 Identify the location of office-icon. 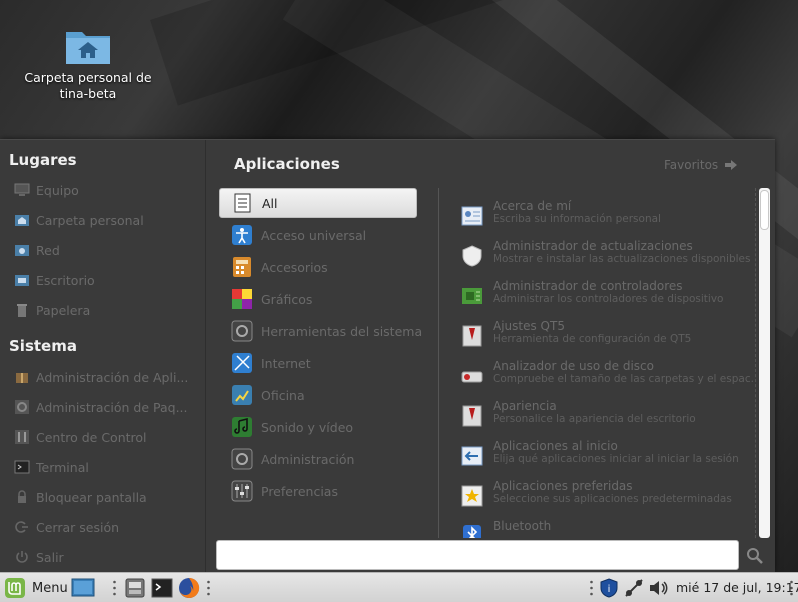
(242, 395).